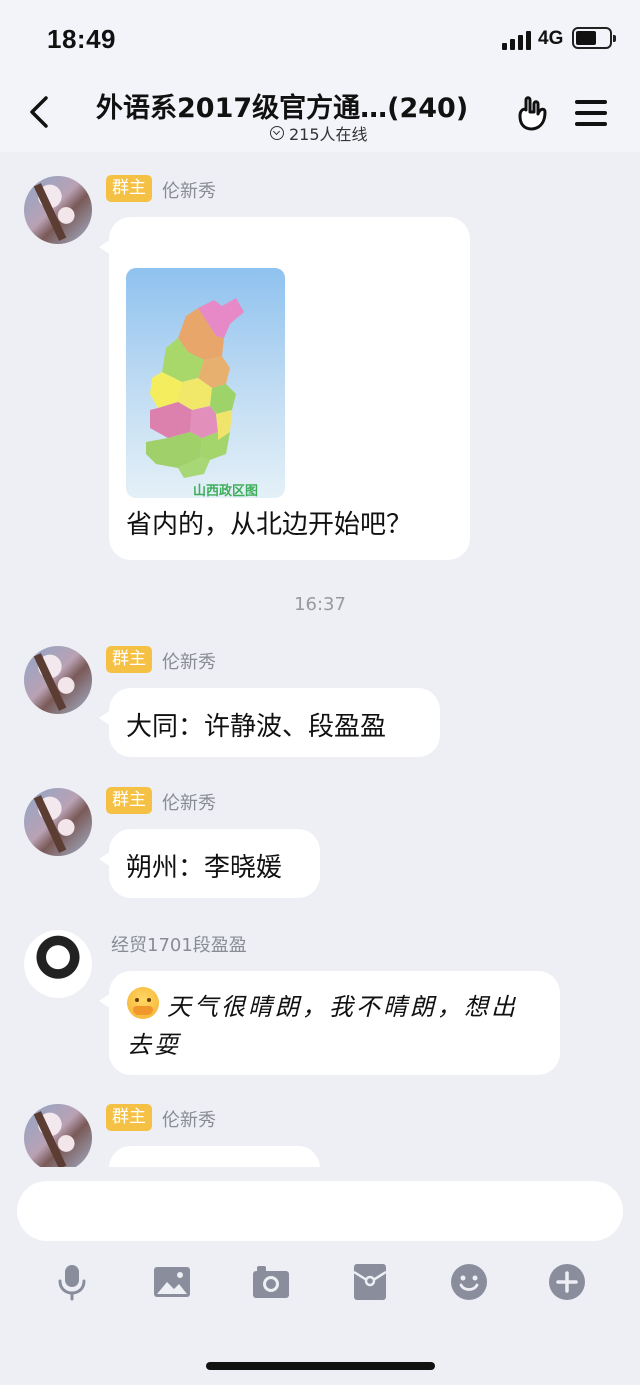 The image size is (640, 1385). Describe the element at coordinates (179, 945) in the screenshot. I see `sender-name: 经贸1701段盈盈` at that location.